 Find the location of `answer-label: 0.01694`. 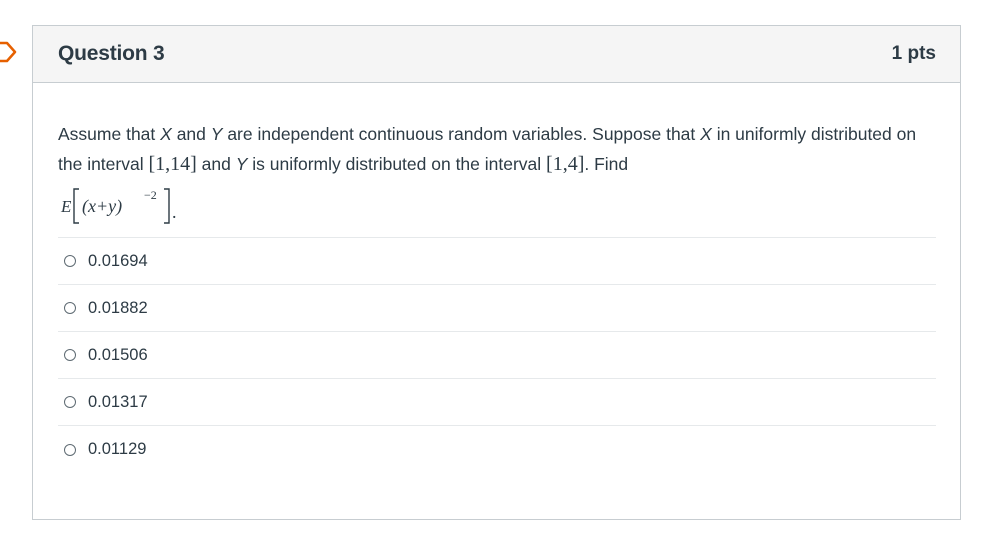

answer-label: 0.01694 is located at coordinates (118, 260).